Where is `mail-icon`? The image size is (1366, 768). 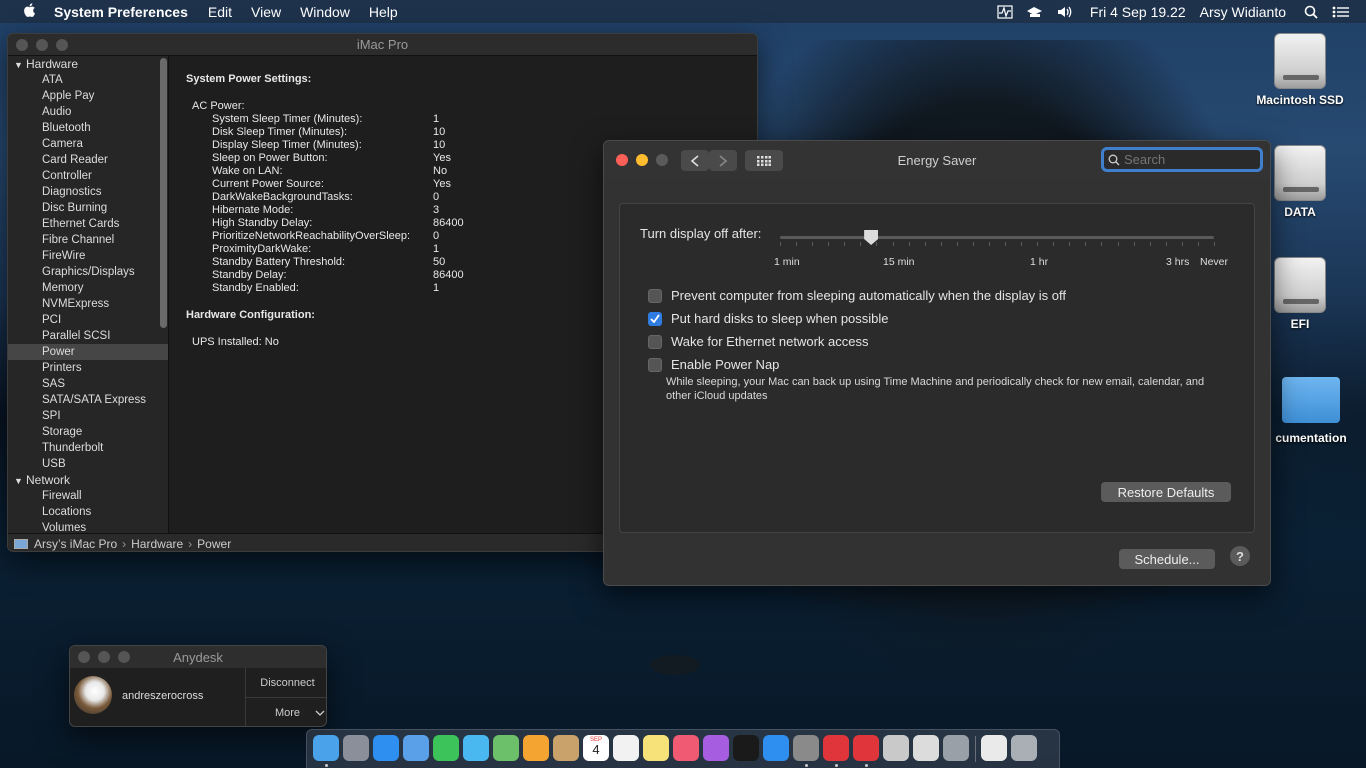
mail-icon is located at coordinates (416, 748).